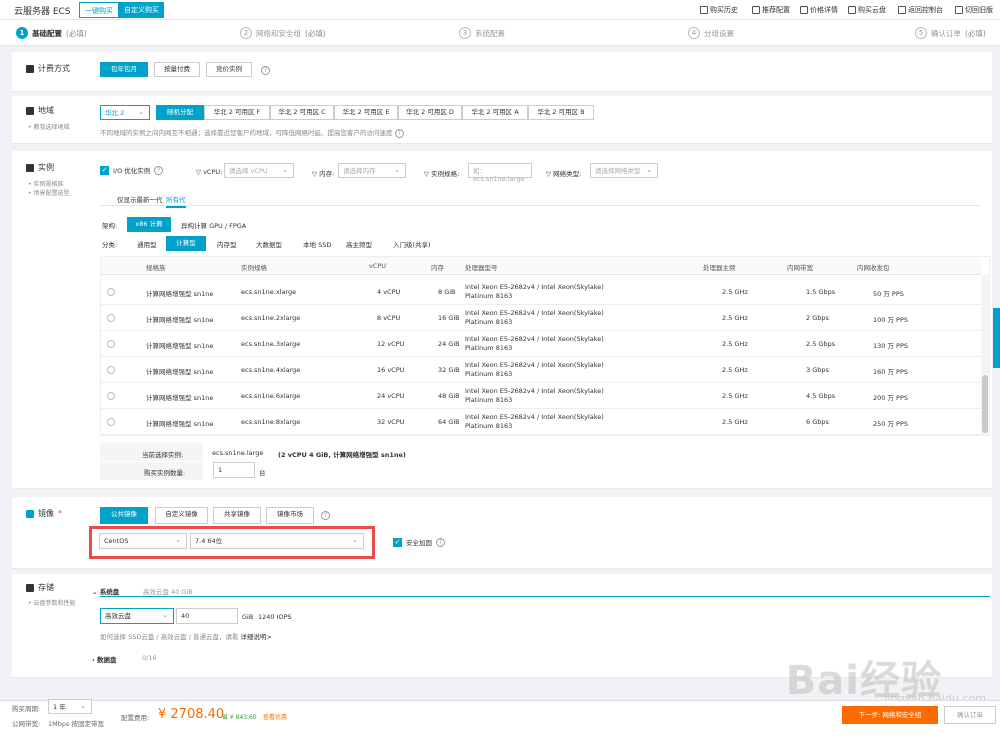 The width and height of the screenshot is (1000, 741). I want to click on cell-cpu2: Platinum 8163, so click(489, 296).